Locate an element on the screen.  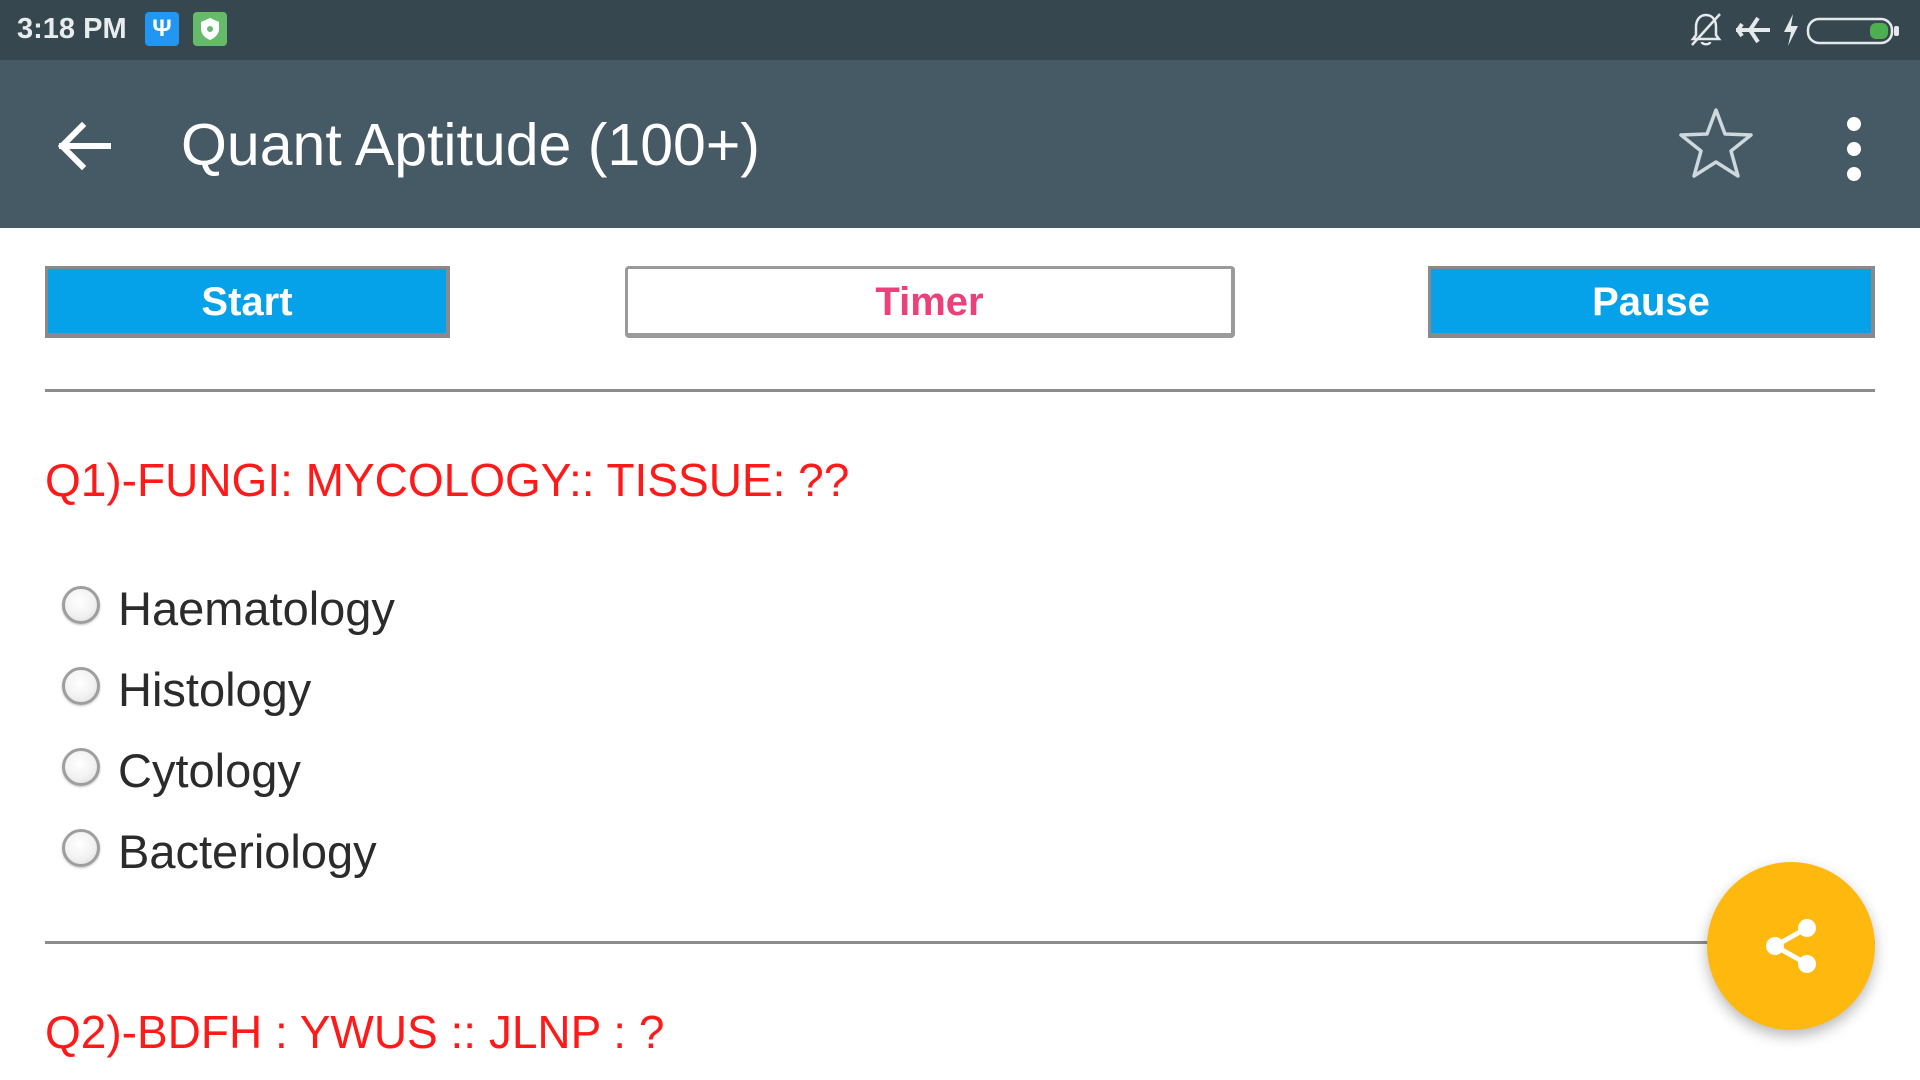
option-label: Bacteriology is located at coordinates (247, 851).